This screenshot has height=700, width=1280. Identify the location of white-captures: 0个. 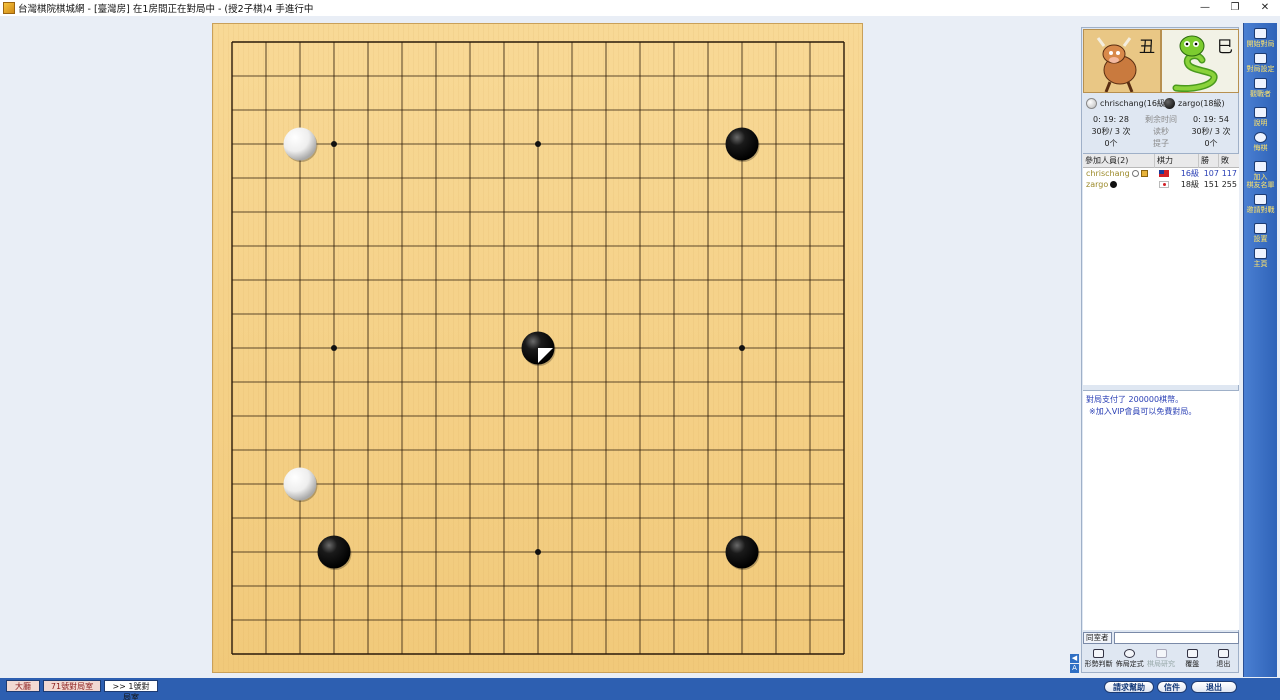
(1111, 143).